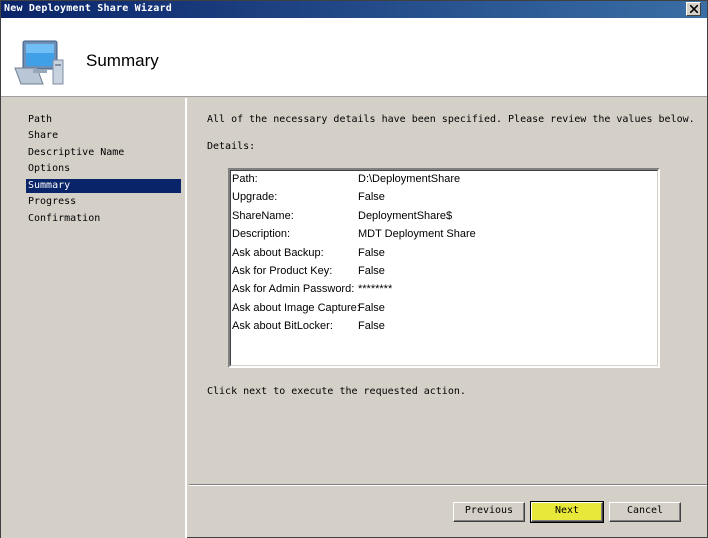 The width and height of the screenshot is (708, 538). Describe the element at coordinates (39, 62) in the screenshot. I see `computer-icon` at that location.